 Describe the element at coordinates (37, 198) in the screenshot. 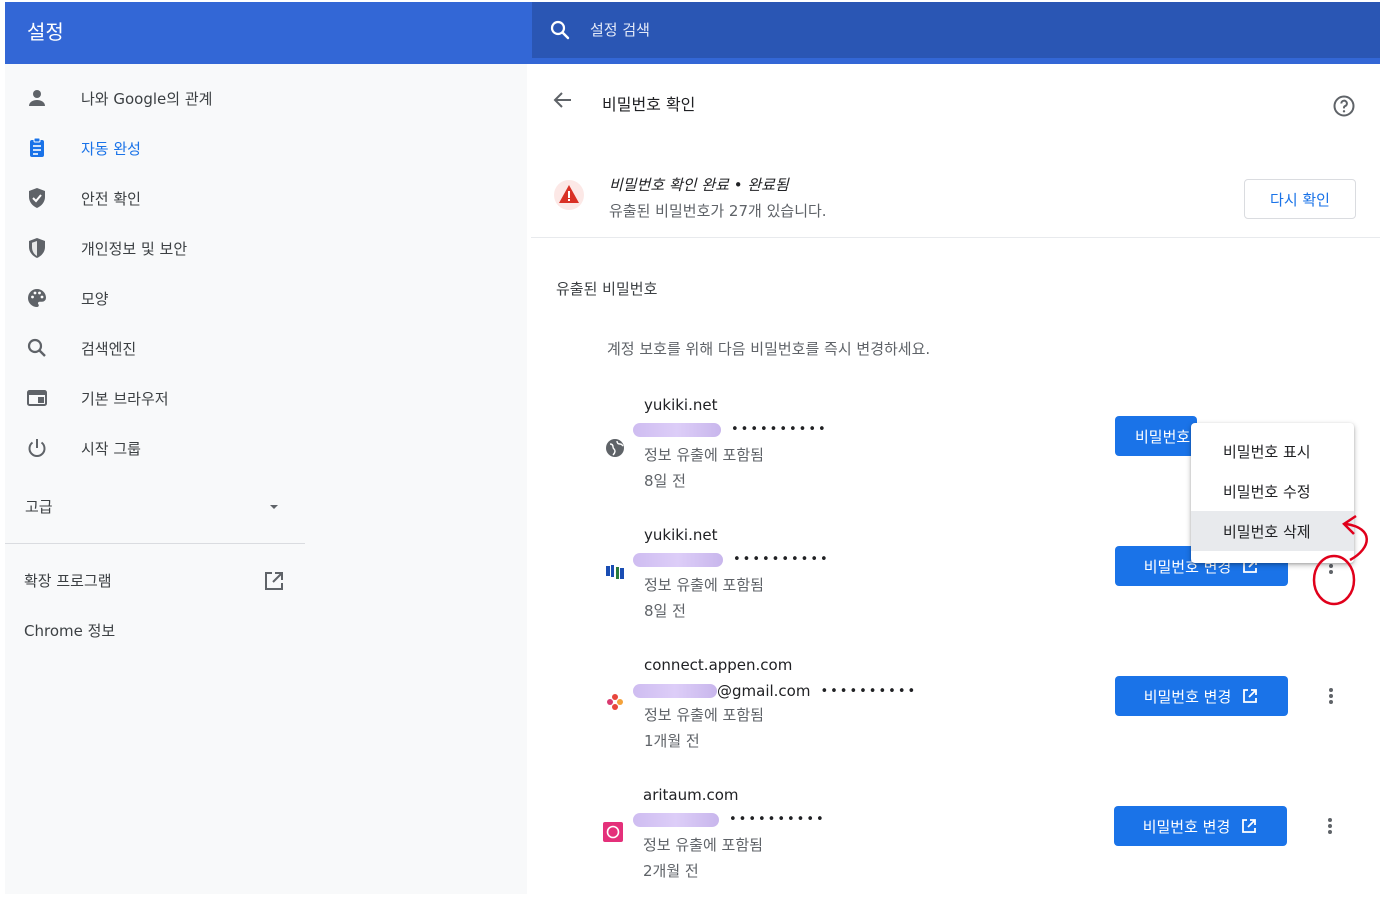

I see `shield-check-icon` at that location.